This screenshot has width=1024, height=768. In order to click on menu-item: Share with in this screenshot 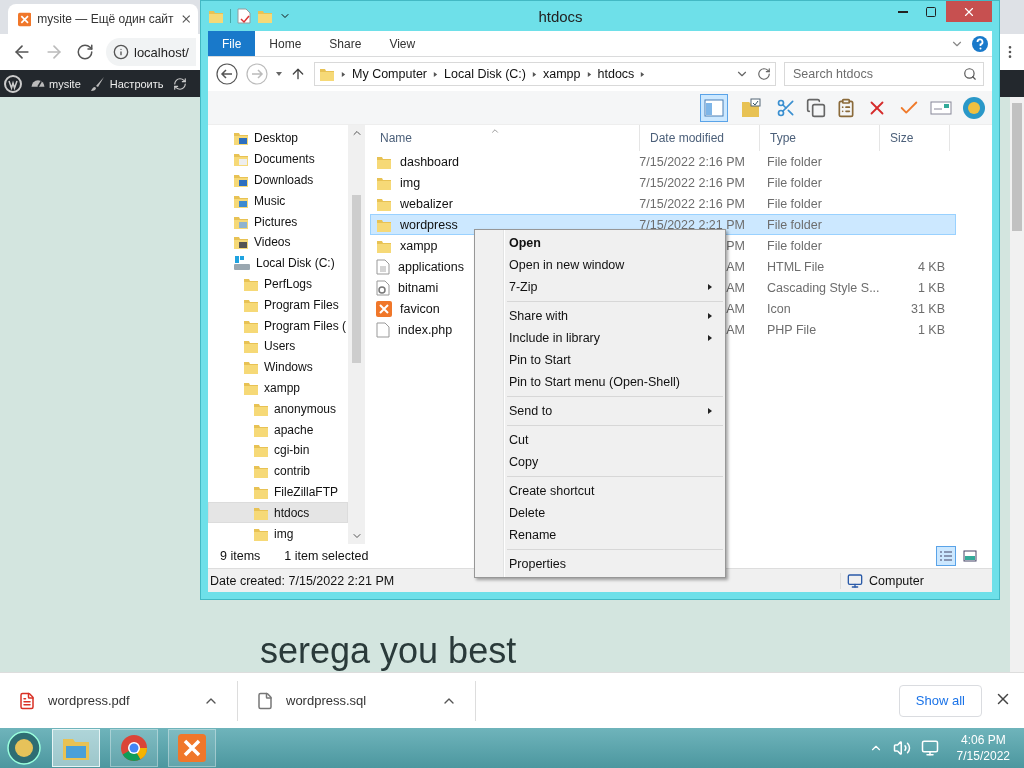, I will do `click(600, 316)`.